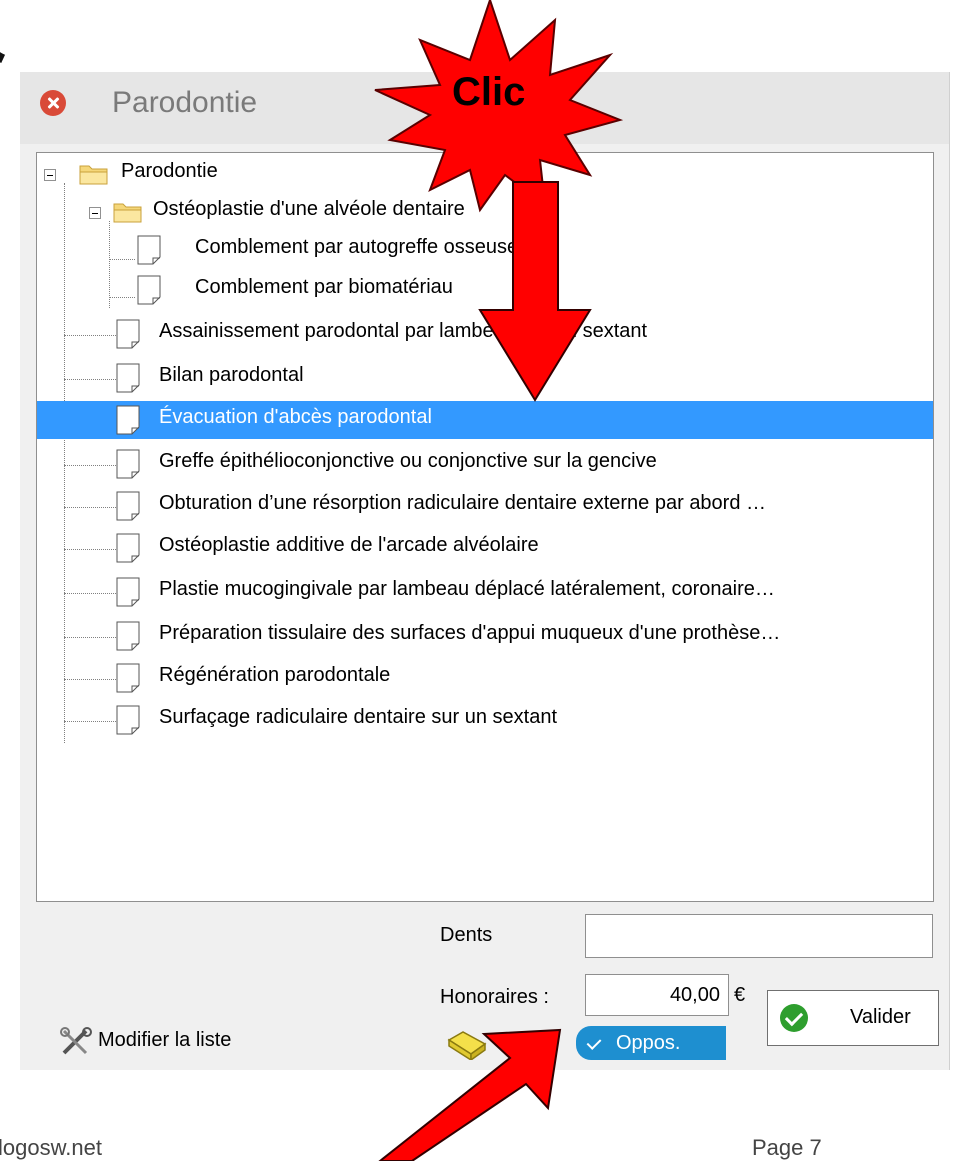 The width and height of the screenshot is (961, 1161). I want to click on oppos-button: Oppos., so click(651, 1043).